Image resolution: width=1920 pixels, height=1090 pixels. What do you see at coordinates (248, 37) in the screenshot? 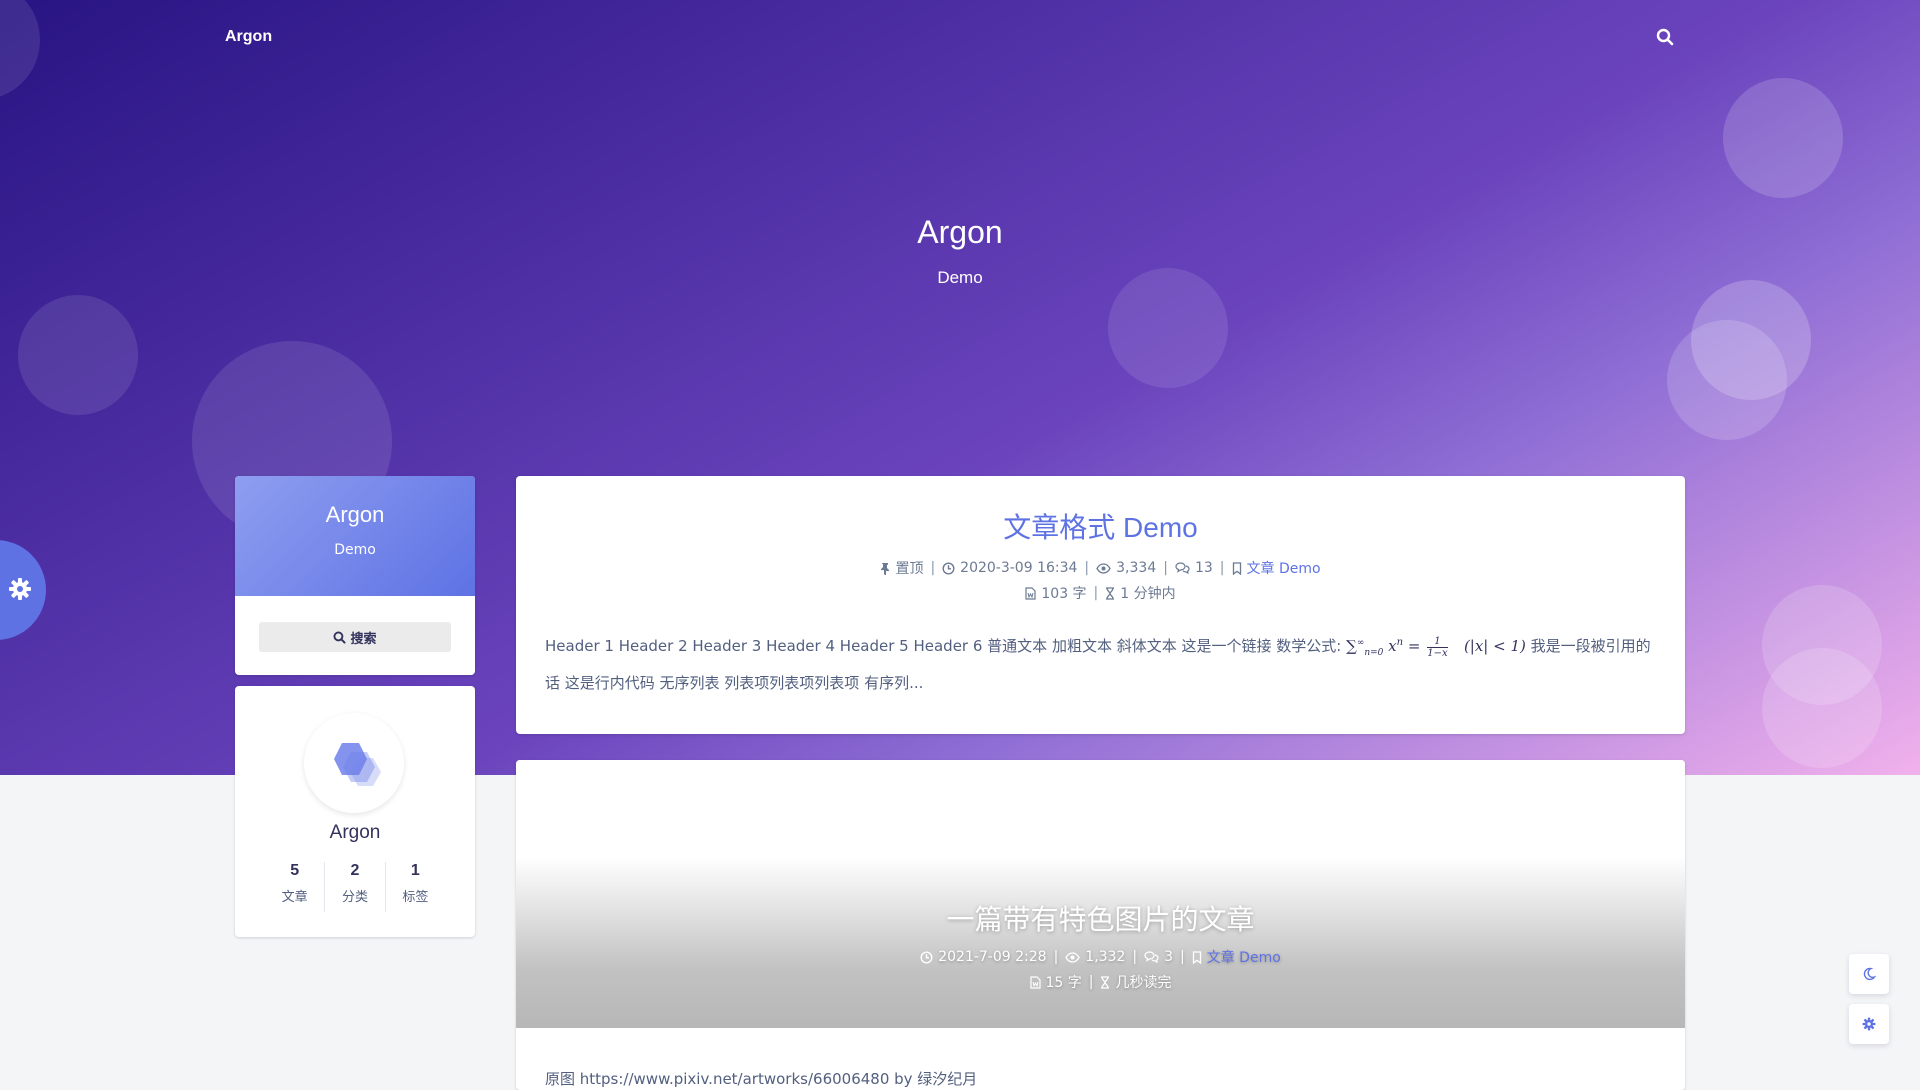
I see `nav-brand: Argon` at bounding box center [248, 37].